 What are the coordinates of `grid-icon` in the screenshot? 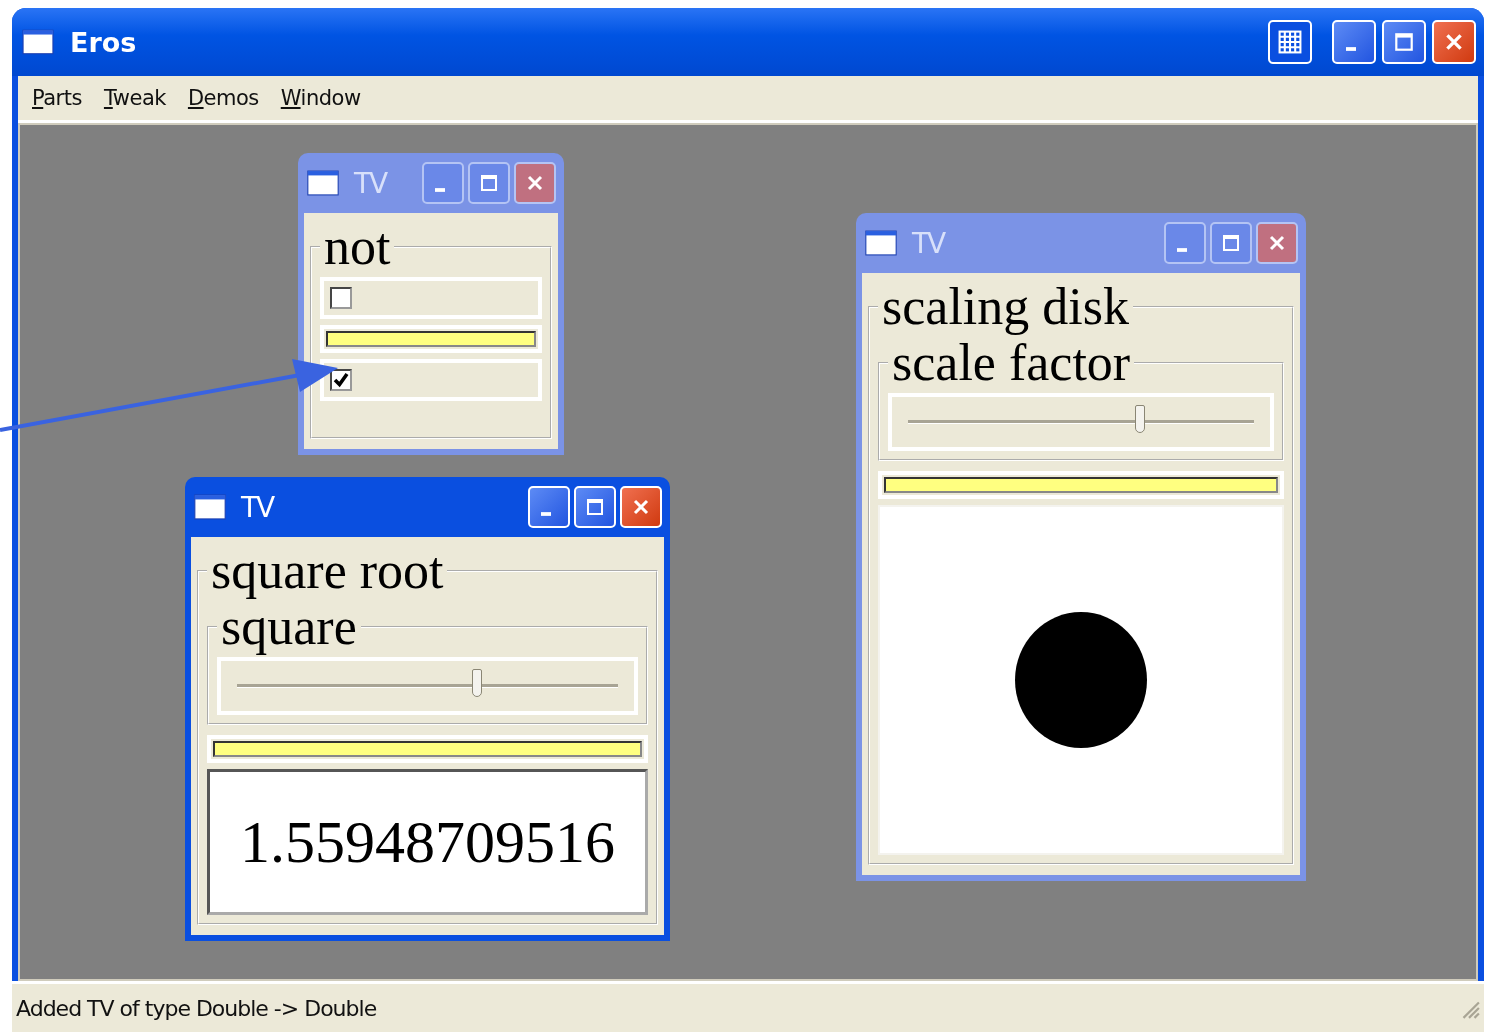 It's located at (1290, 42).